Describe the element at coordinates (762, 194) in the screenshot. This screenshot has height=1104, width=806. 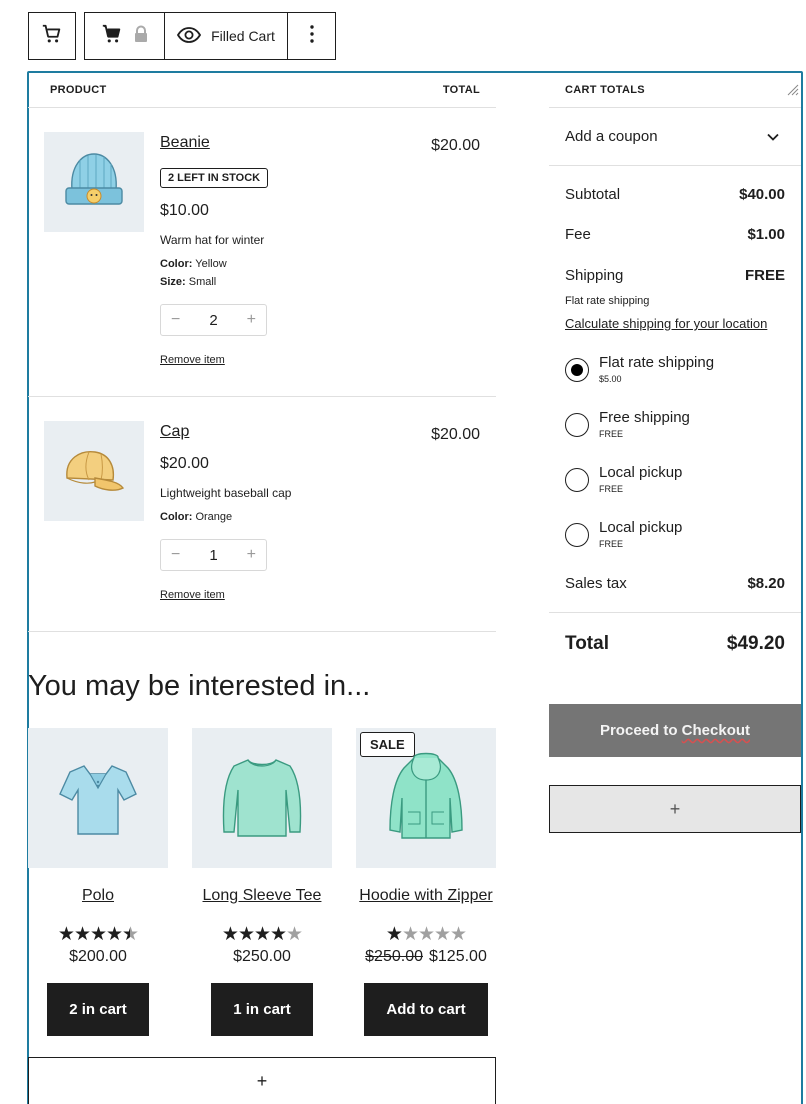
I see `subtotal-value: $40.00` at that location.